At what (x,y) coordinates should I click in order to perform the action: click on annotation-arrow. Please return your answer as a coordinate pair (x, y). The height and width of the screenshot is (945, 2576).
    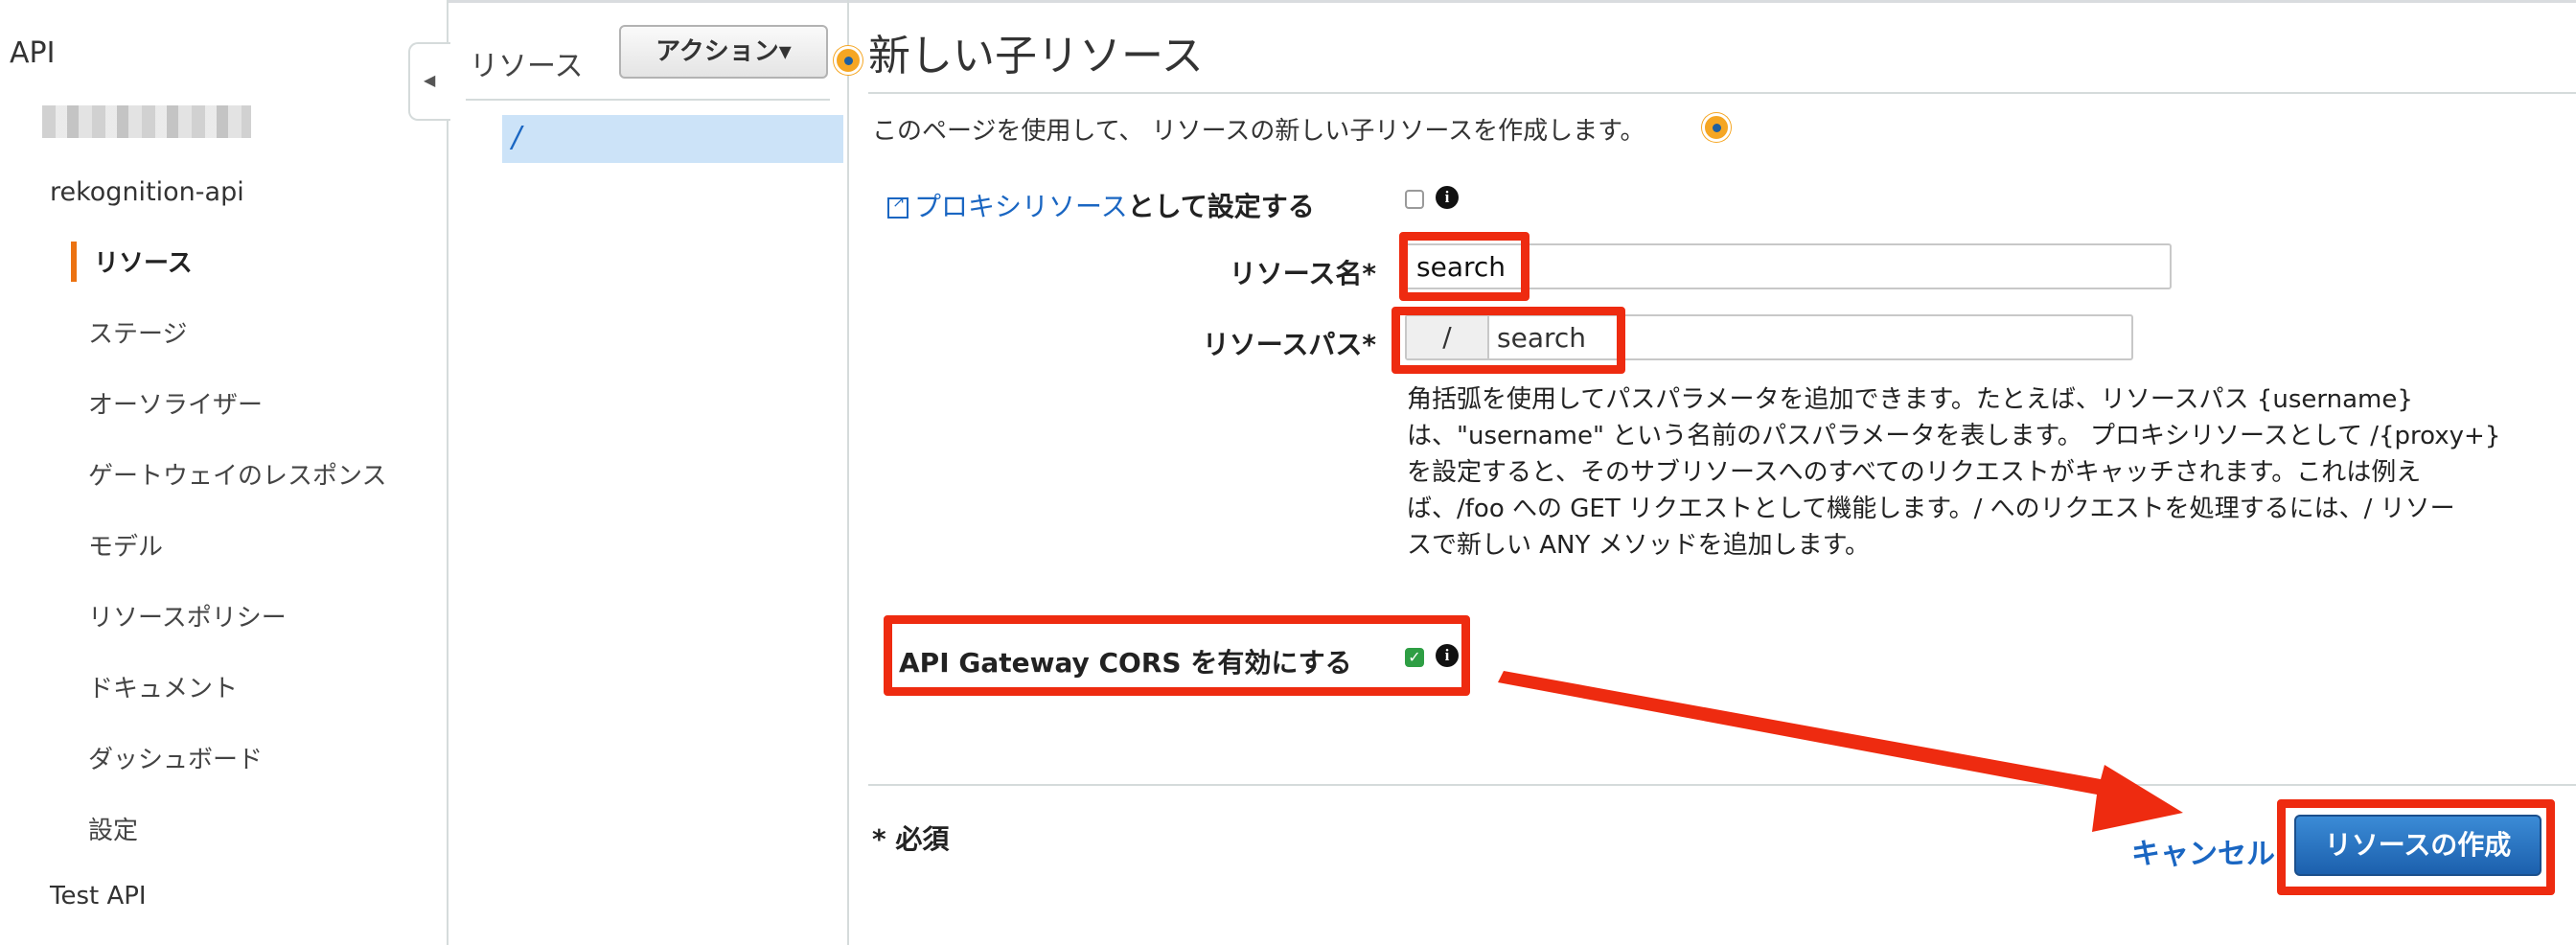
    Looking at the image, I should click on (1840, 751).